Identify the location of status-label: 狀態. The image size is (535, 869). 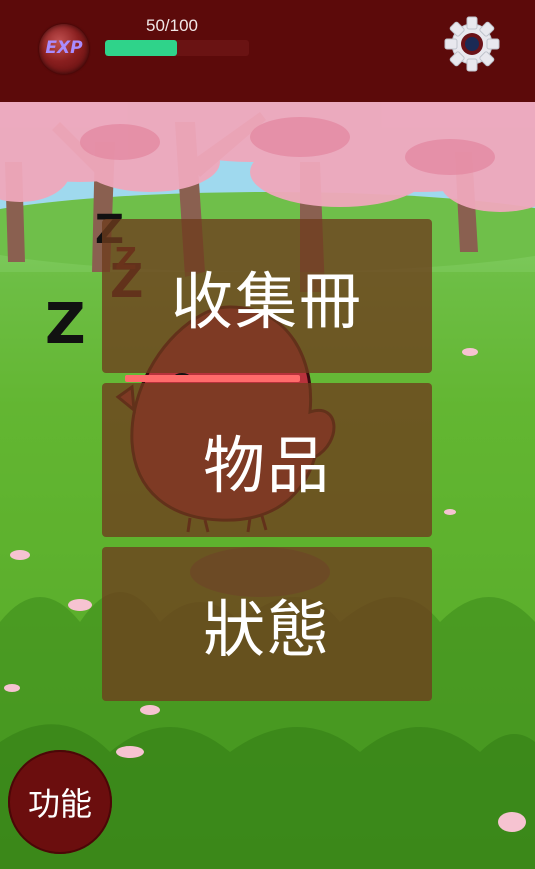
(266, 629).